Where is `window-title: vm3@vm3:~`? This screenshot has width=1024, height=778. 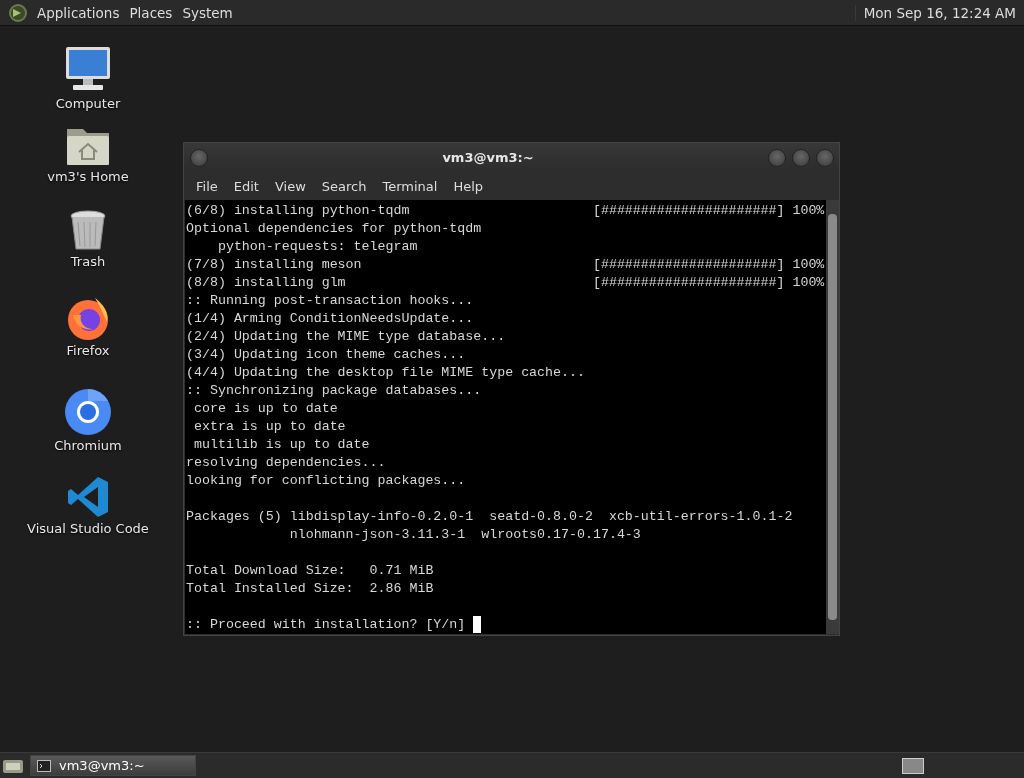 window-title: vm3@vm3:~ is located at coordinates (488, 157).